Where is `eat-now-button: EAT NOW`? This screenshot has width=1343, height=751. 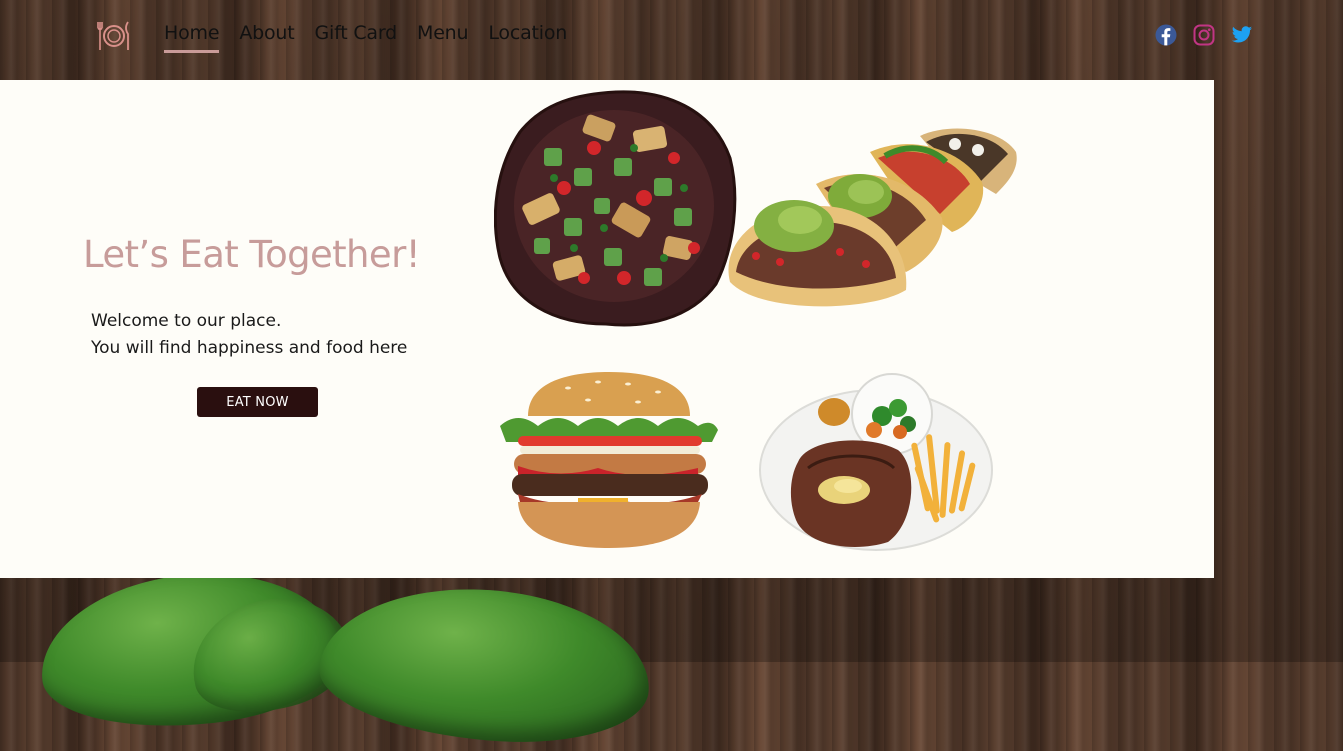
eat-now-button: EAT NOW is located at coordinates (257, 402).